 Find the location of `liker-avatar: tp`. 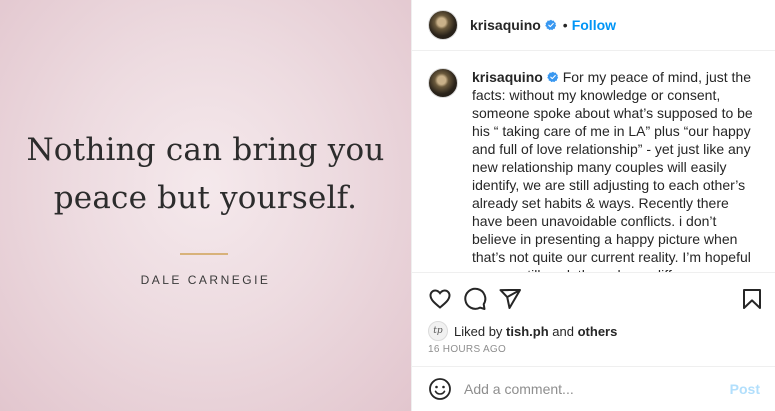

liker-avatar: tp is located at coordinates (438, 331).